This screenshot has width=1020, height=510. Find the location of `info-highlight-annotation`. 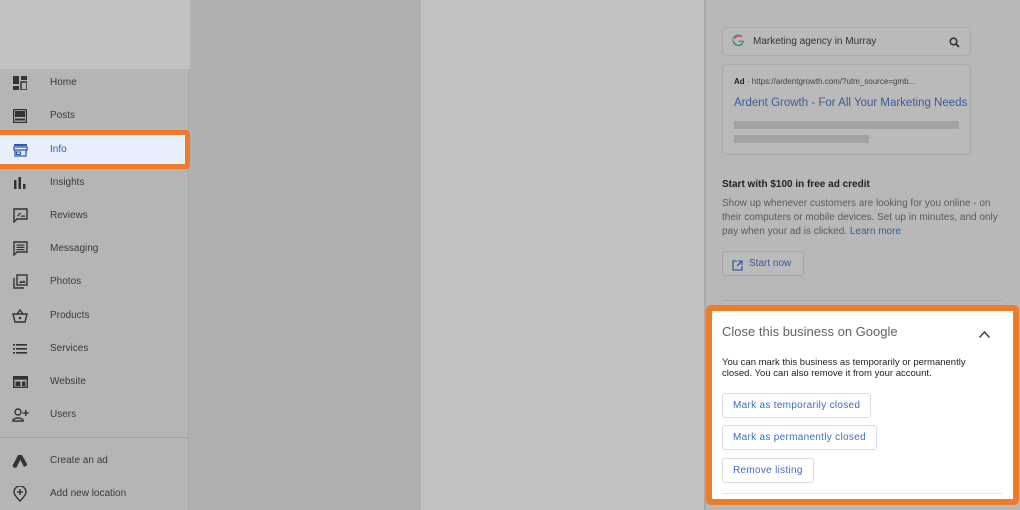

info-highlight-annotation is located at coordinates (95, 149).